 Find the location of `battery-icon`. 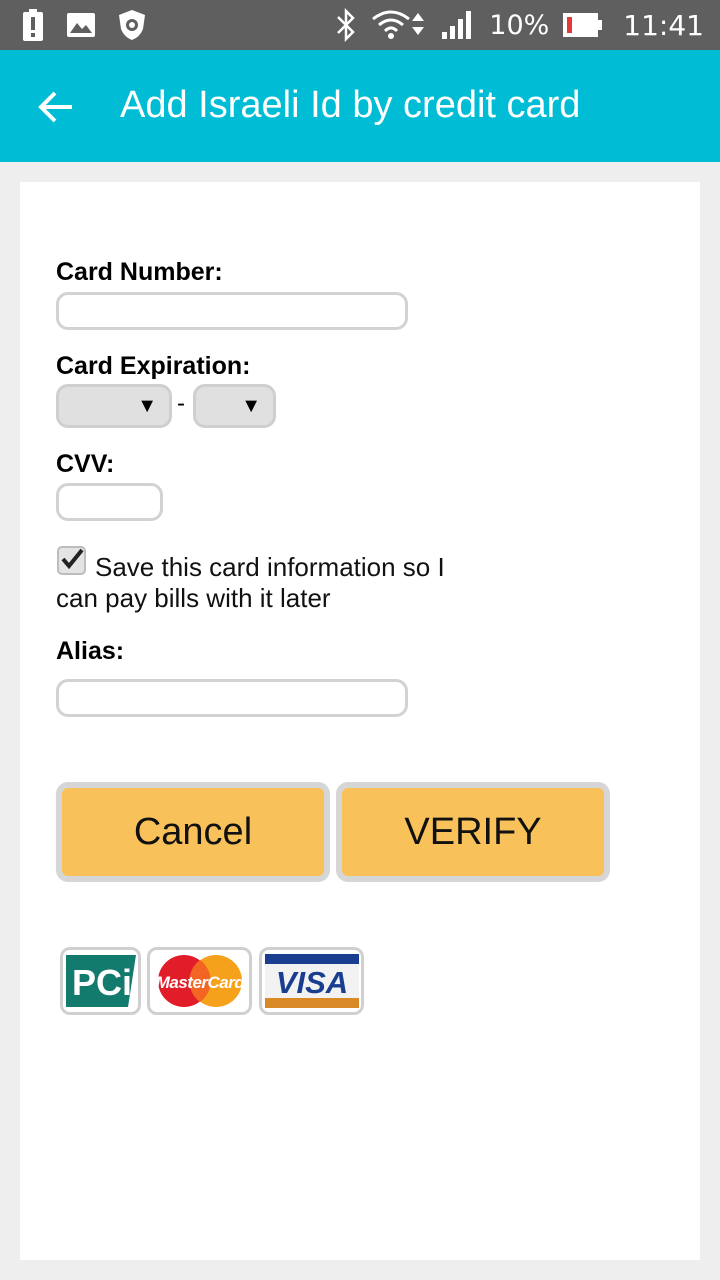

battery-icon is located at coordinates (583, 25).